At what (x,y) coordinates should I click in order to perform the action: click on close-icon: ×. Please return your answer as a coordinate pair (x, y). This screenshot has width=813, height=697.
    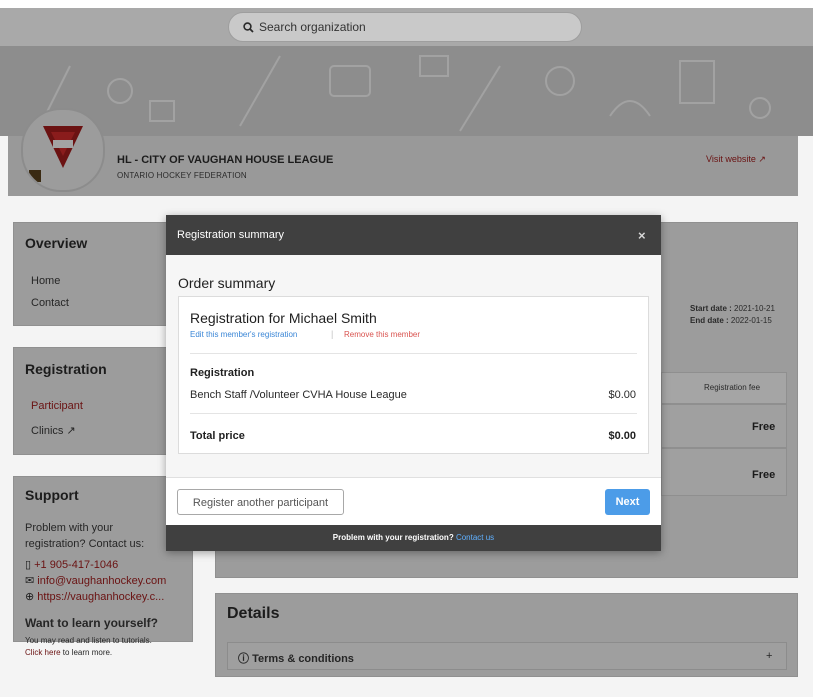
    Looking at the image, I should click on (642, 235).